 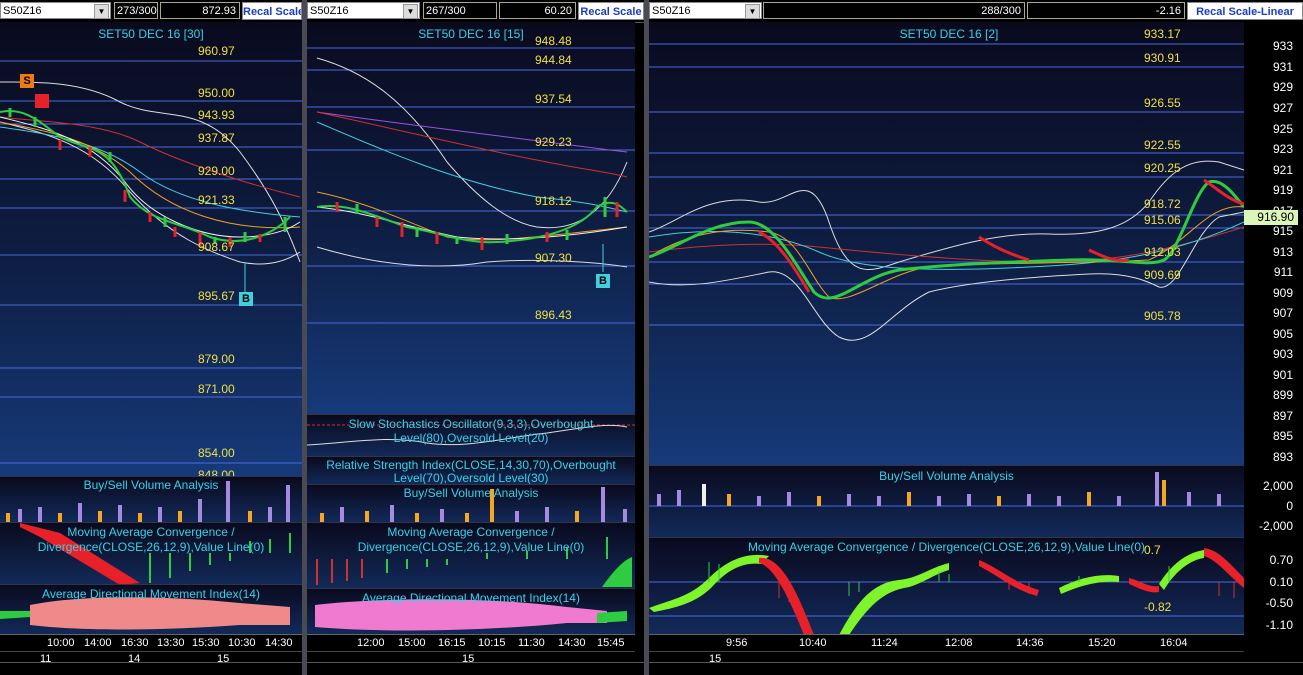 What do you see at coordinates (553, 41) in the screenshot?
I see `price-level-label: 948.48` at bounding box center [553, 41].